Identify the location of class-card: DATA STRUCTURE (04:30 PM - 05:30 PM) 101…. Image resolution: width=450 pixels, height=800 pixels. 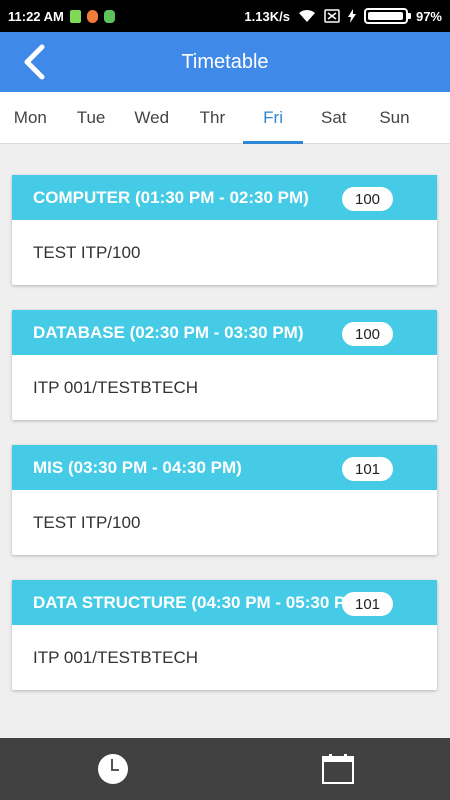
(224, 635).